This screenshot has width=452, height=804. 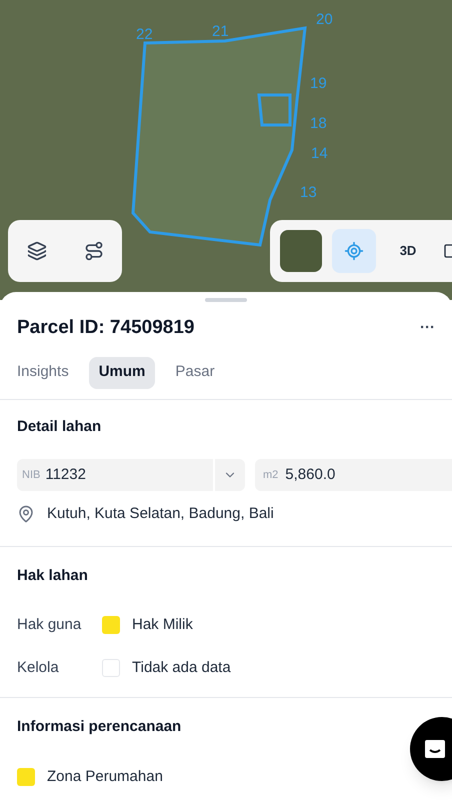 I want to click on chat-icon, so click(x=435, y=749).